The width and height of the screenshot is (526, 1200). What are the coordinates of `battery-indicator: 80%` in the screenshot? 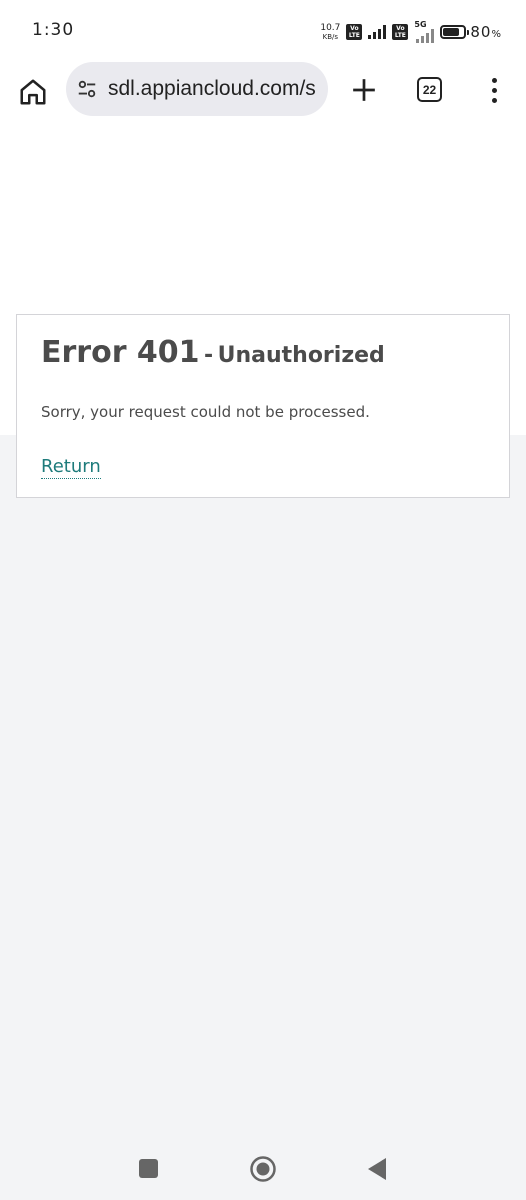 It's located at (471, 32).